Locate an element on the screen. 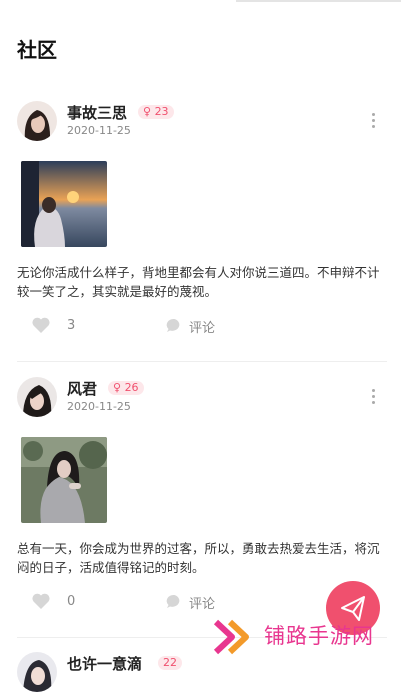 The width and height of the screenshot is (401, 692). watermark: 铺路手游网 is located at coordinates (306, 636).